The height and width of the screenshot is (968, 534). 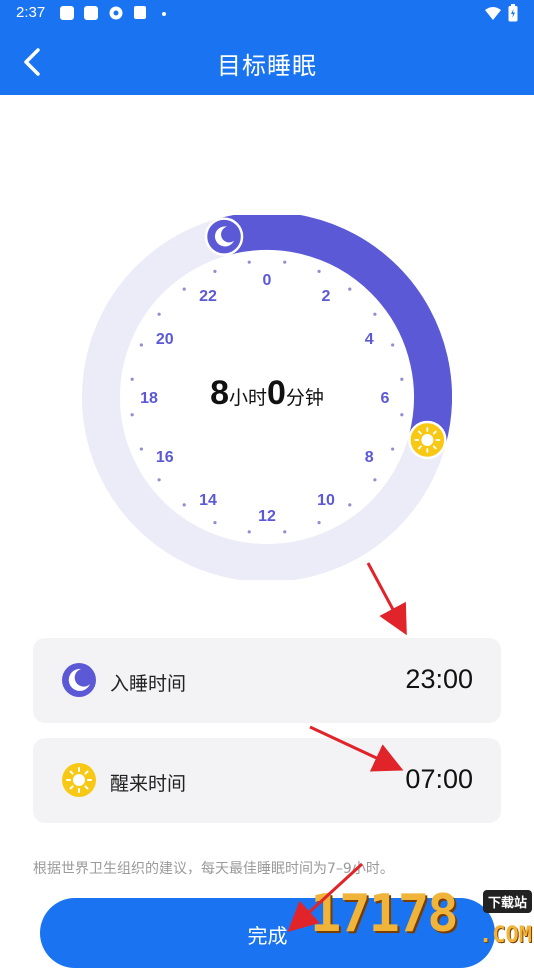 What do you see at coordinates (165, 457) in the screenshot?
I see `hour-label: 16` at bounding box center [165, 457].